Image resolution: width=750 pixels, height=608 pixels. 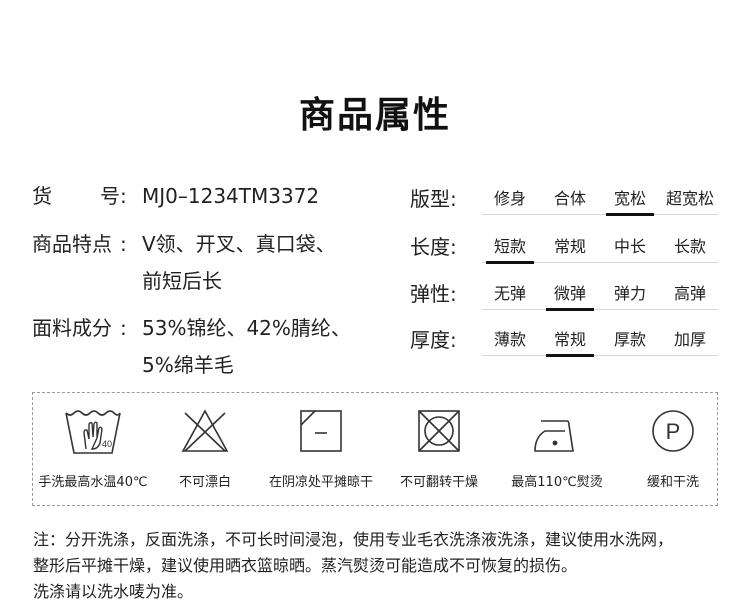 What do you see at coordinates (374, 115) in the screenshot?
I see `page-title: 商品属性` at bounding box center [374, 115].